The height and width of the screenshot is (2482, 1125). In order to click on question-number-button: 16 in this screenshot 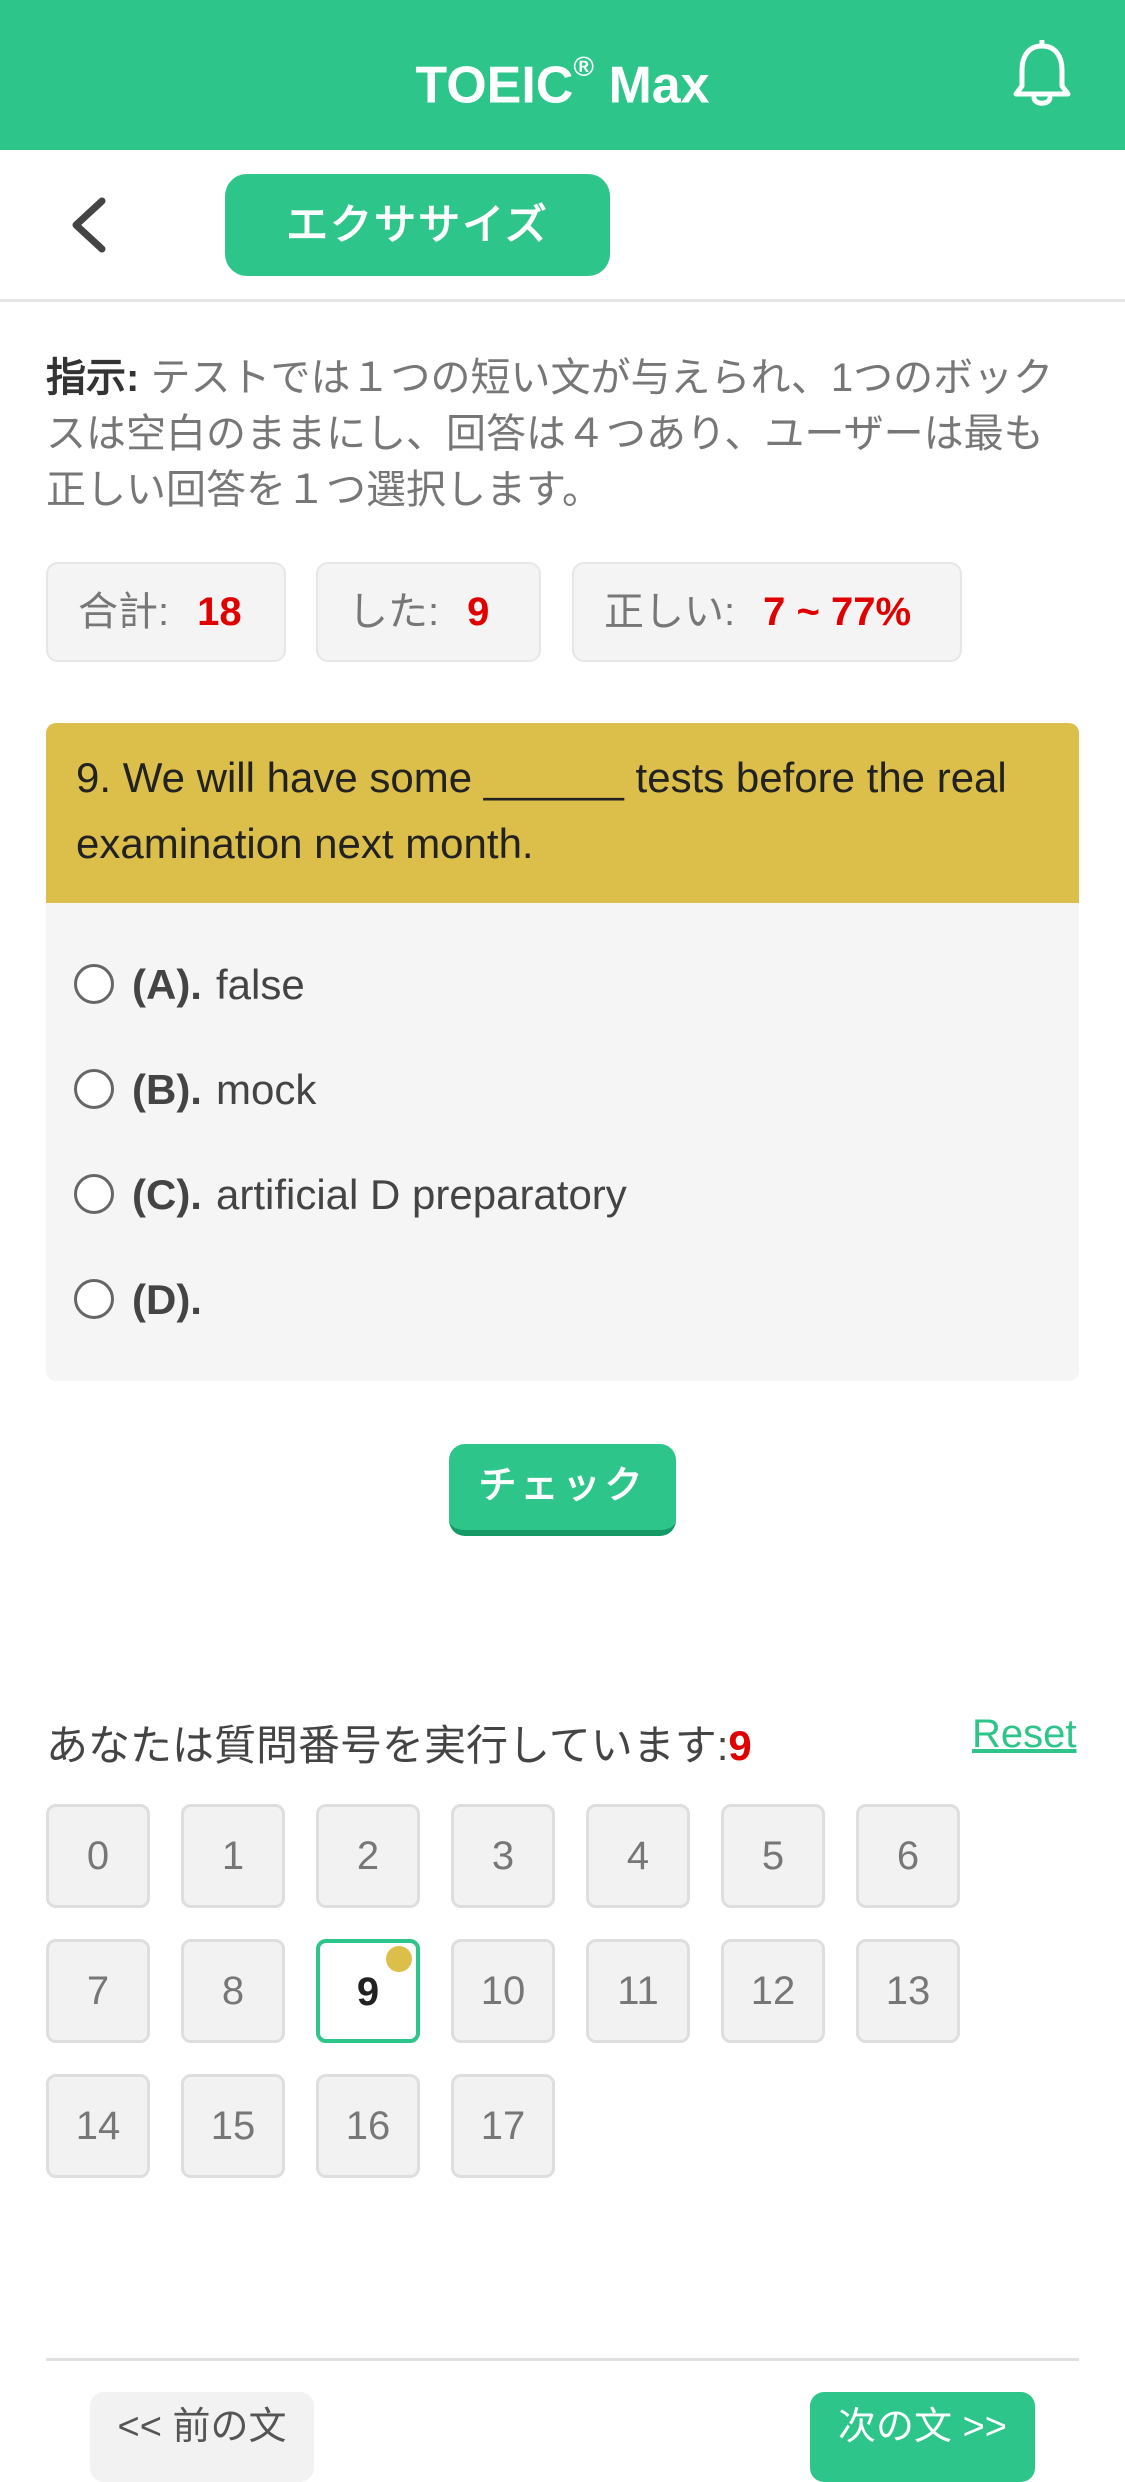, I will do `click(368, 2126)`.